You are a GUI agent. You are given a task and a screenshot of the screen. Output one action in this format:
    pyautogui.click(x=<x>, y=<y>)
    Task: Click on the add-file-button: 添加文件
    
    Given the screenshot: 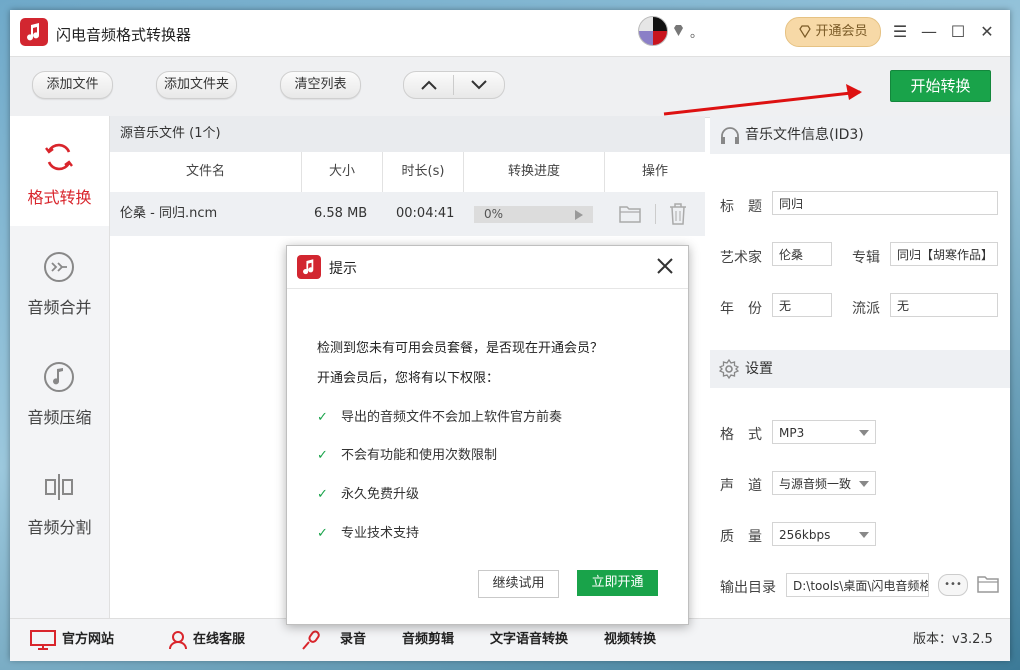 What is the action you would take?
    pyautogui.click(x=72, y=85)
    